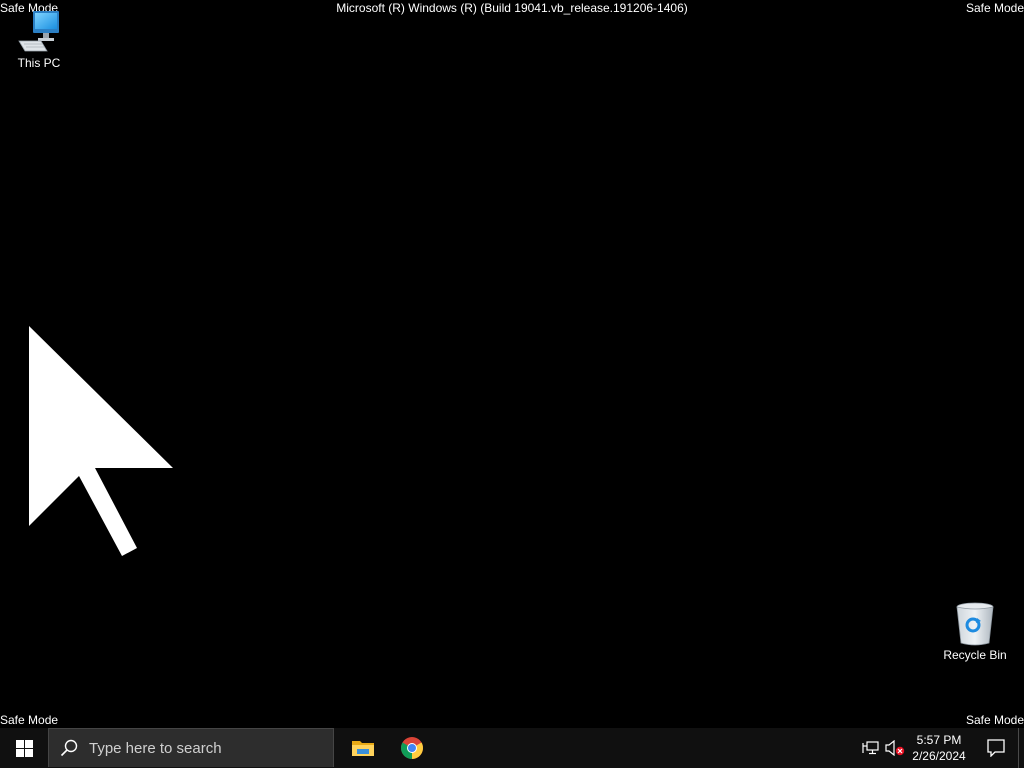 The image size is (1024, 768). Describe the element at coordinates (939, 740) in the screenshot. I see `clock-time: 5:57 PM` at that location.